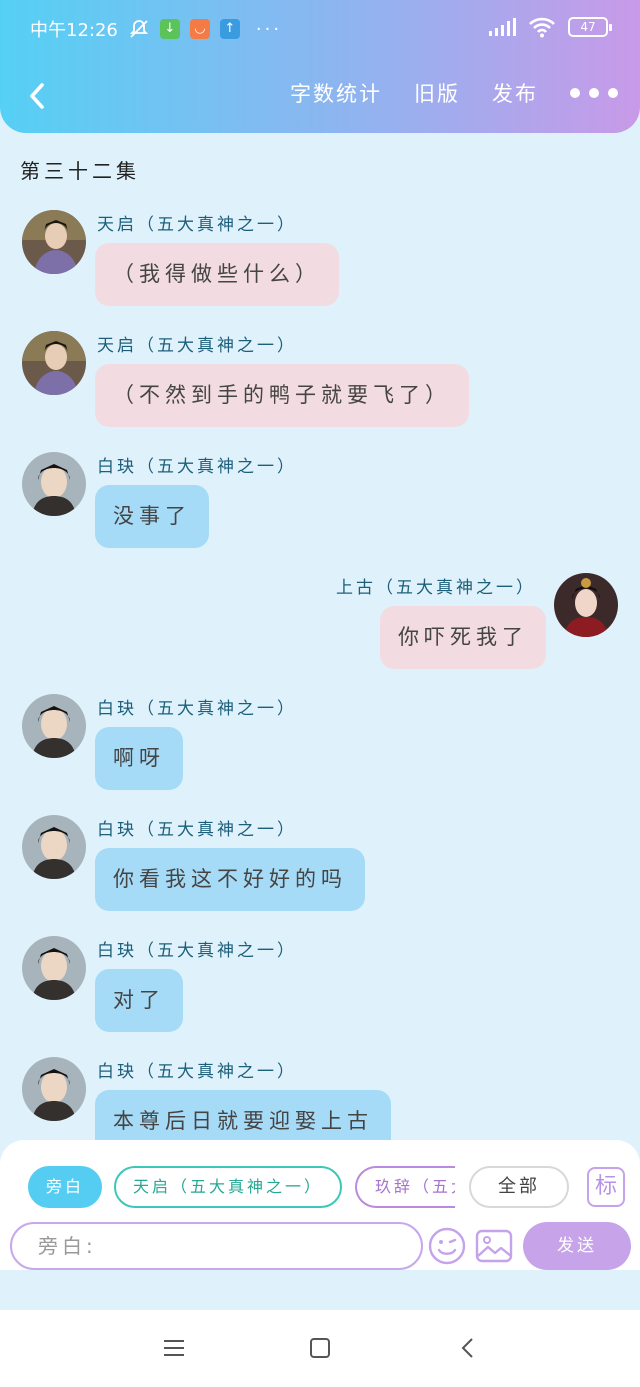 This screenshot has height=1387, width=640. I want to click on message-bubble: 没事了, so click(152, 516).